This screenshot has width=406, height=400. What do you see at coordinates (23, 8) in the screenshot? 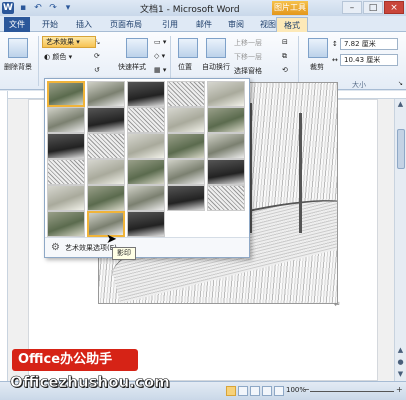
I see `save-icon: ▪` at bounding box center [23, 8].